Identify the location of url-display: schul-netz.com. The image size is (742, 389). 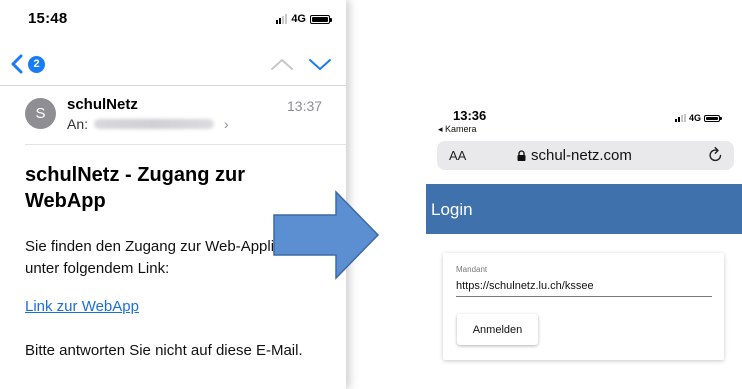
(574, 155).